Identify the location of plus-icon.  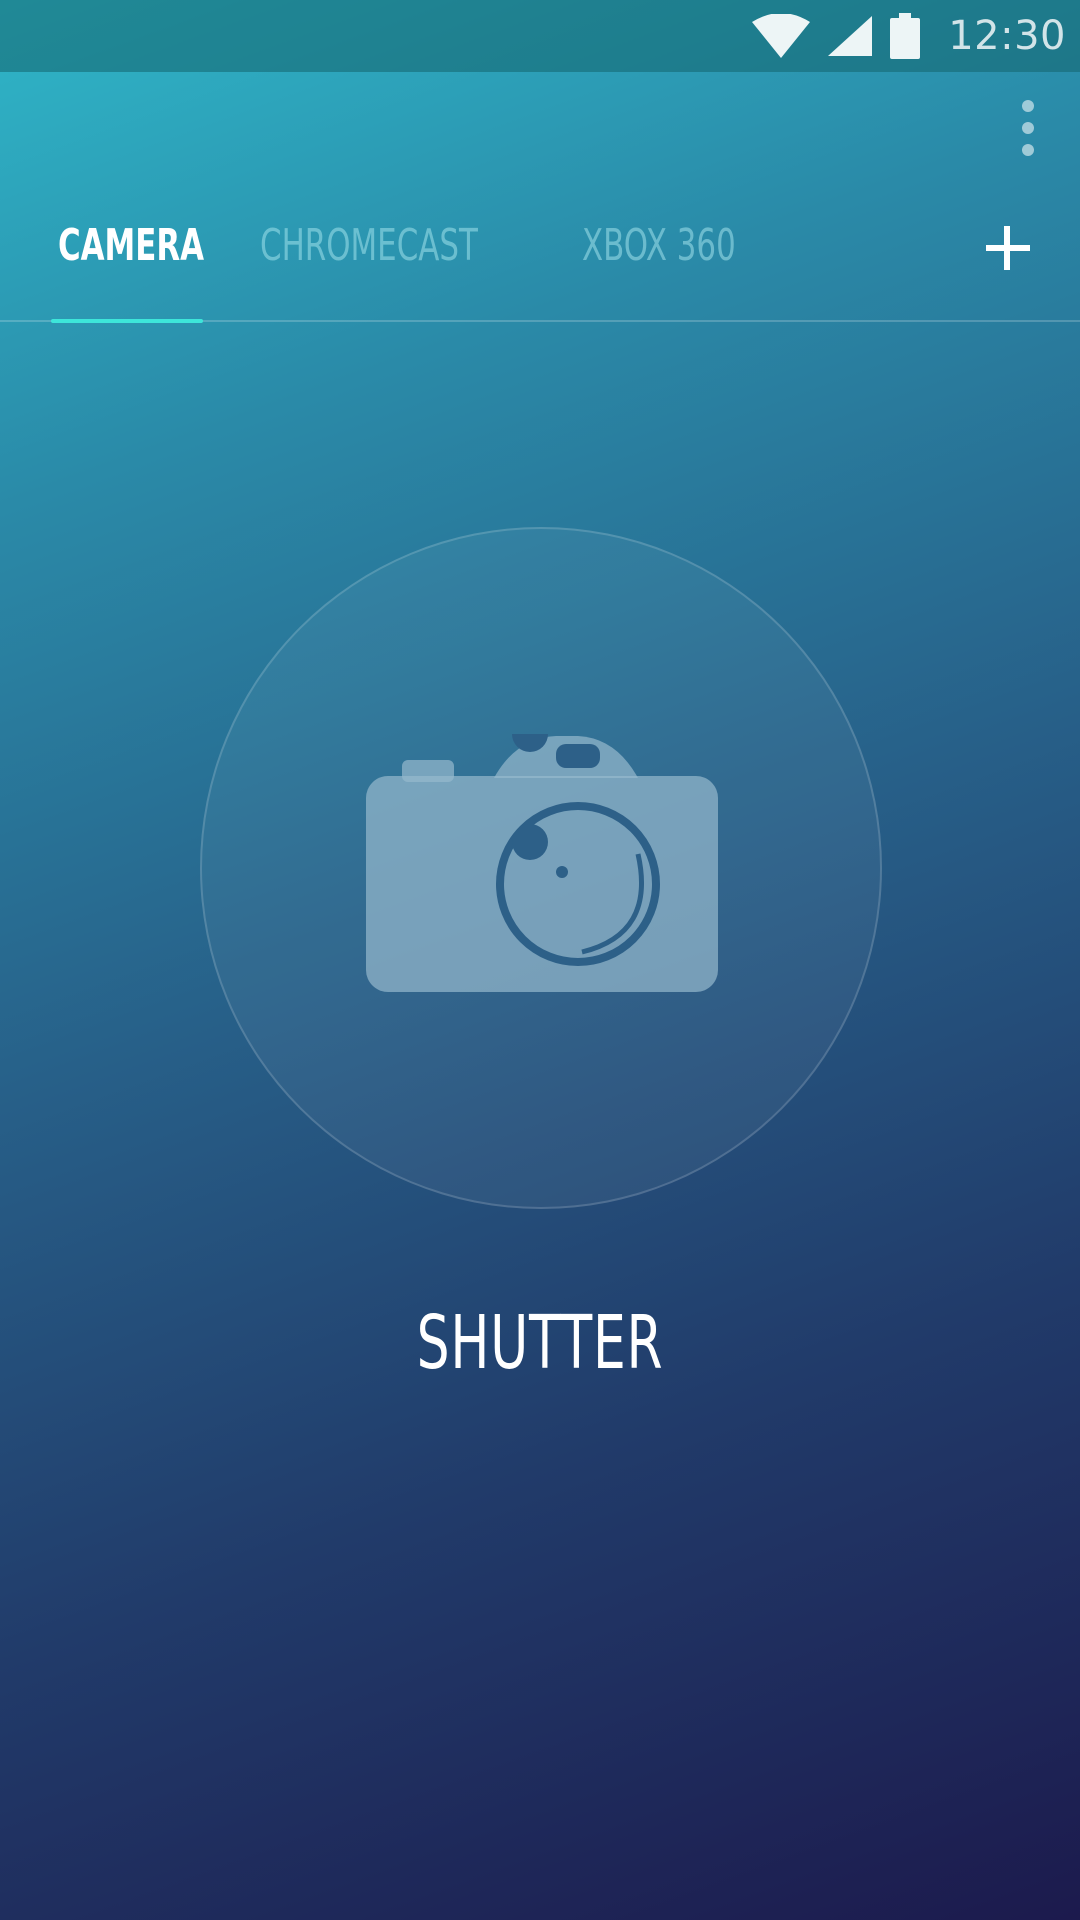
(1008, 248).